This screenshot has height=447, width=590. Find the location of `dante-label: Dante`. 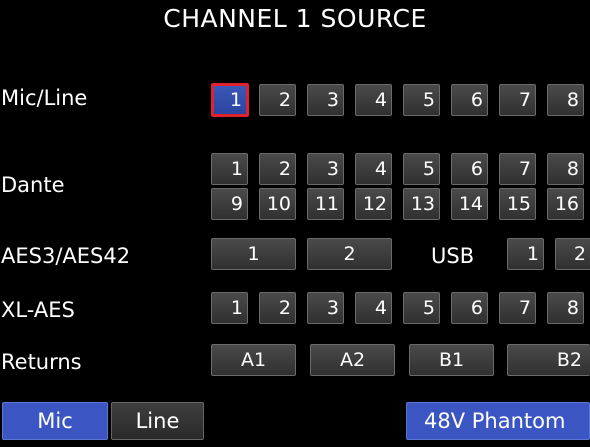

dante-label: Dante is located at coordinates (33, 185).